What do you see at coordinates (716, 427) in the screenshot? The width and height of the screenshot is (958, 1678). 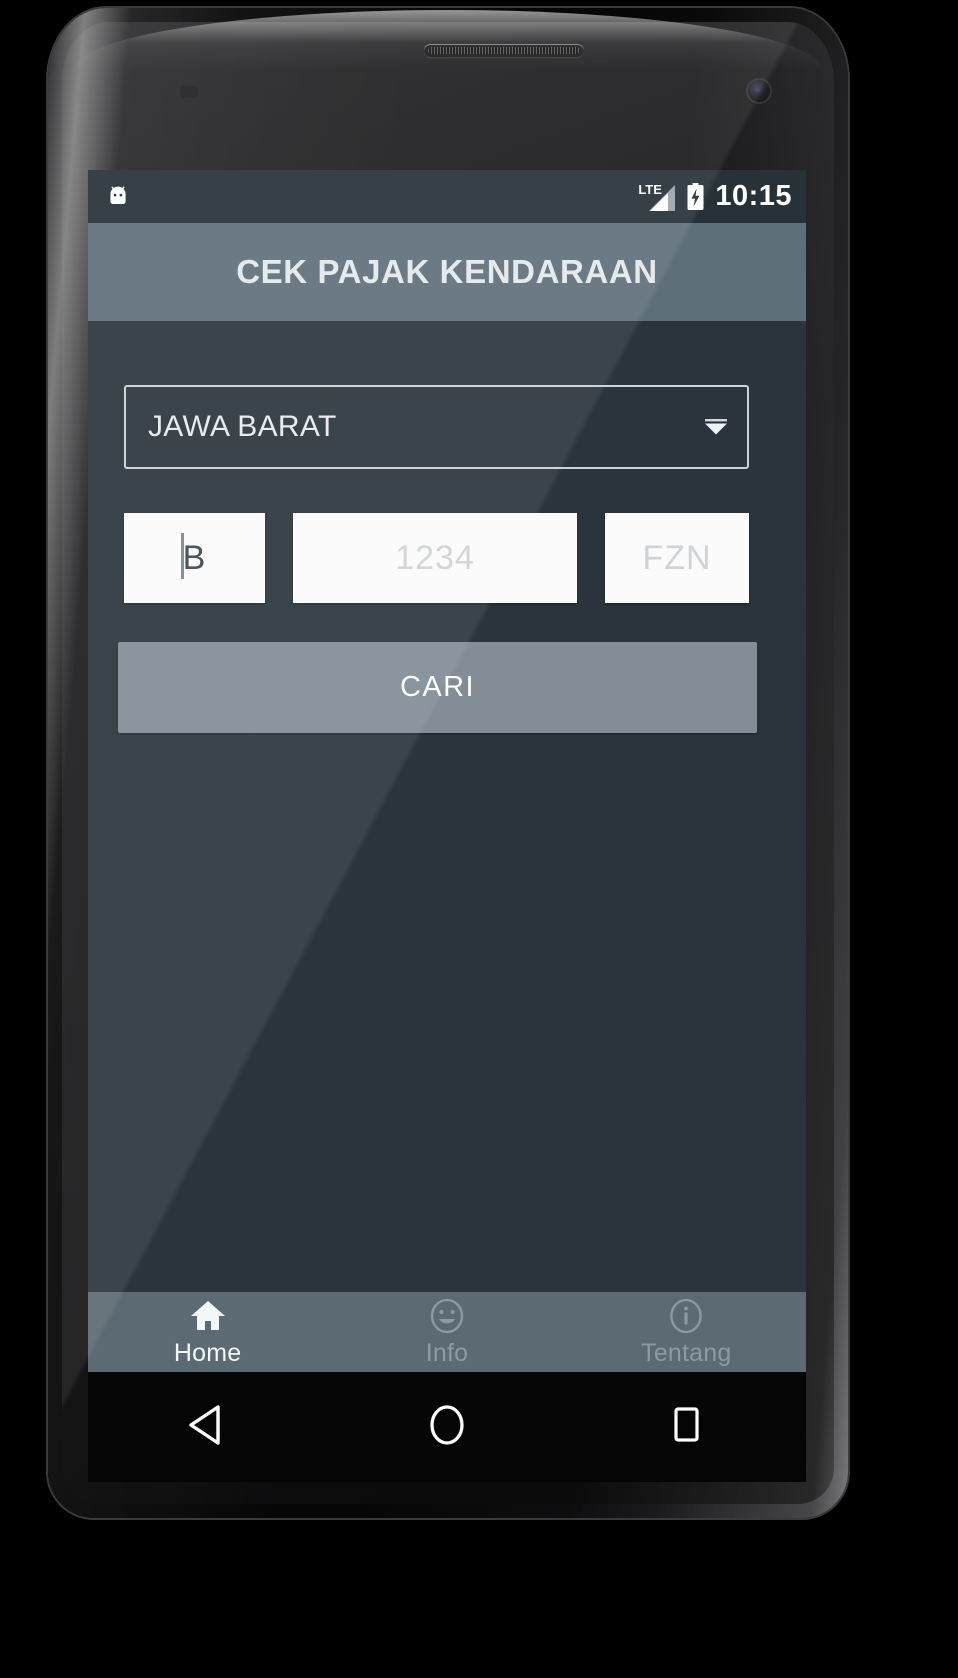 I see `chevron-down-icon` at bounding box center [716, 427].